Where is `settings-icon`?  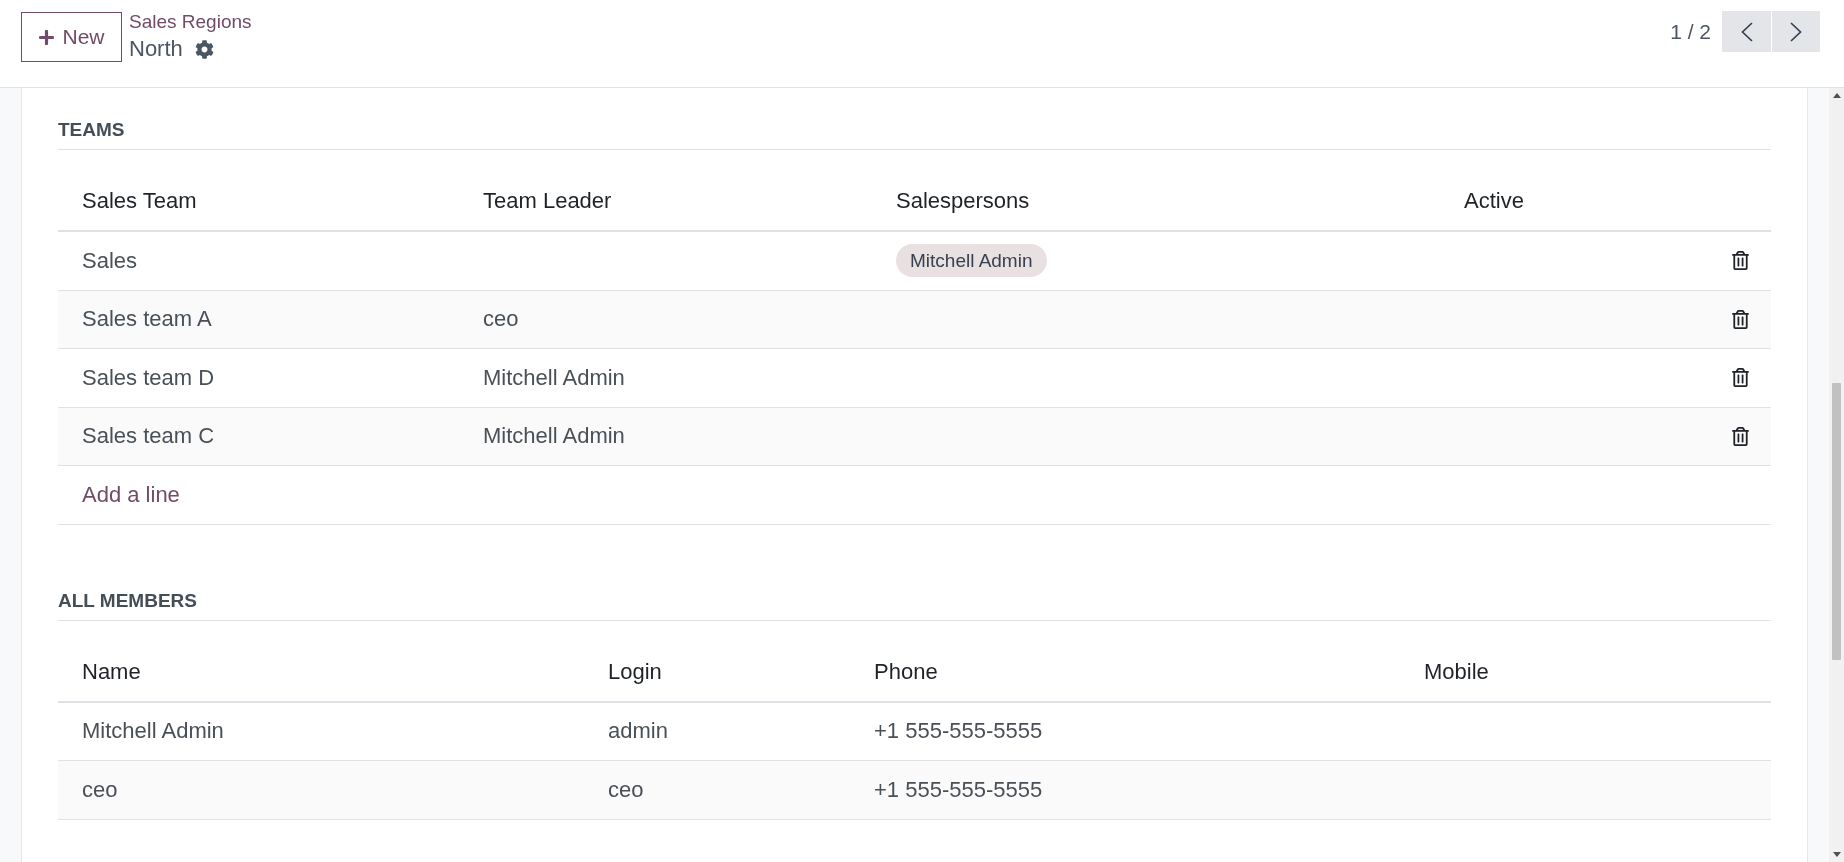
settings-icon is located at coordinates (204, 49).